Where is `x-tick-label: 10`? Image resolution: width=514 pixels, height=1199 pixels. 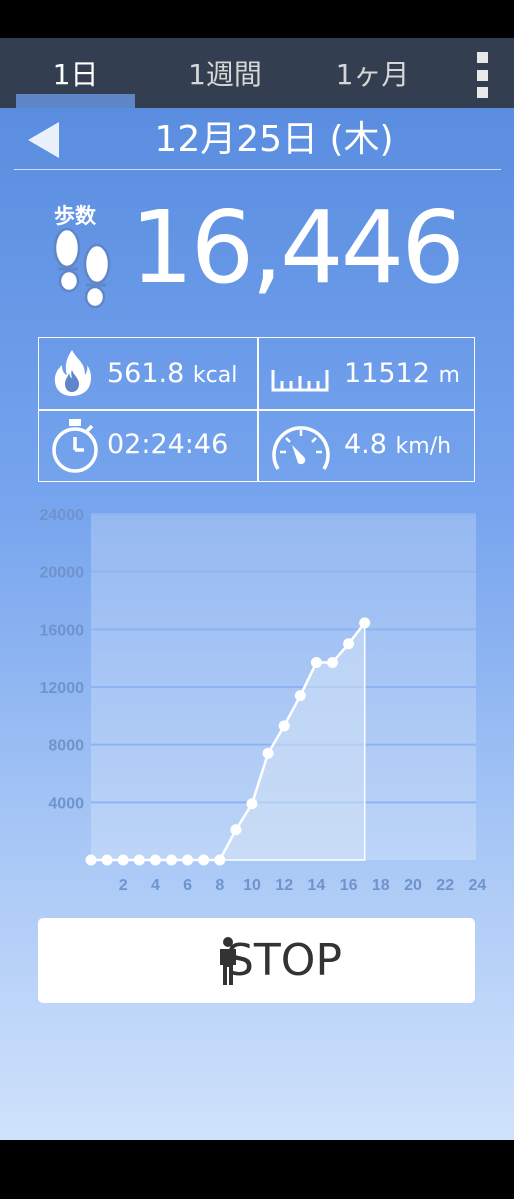
x-tick-label: 10 is located at coordinates (252, 885).